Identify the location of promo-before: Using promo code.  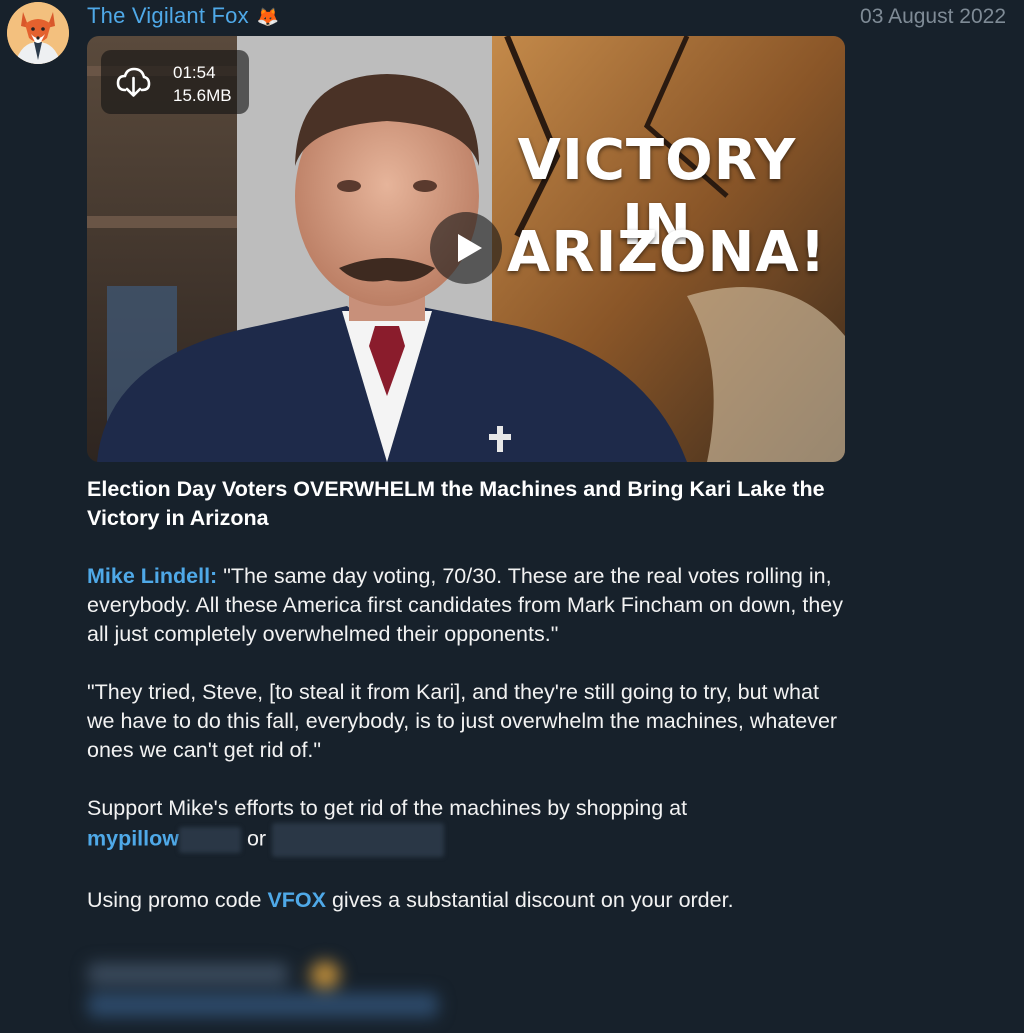
(177, 900).